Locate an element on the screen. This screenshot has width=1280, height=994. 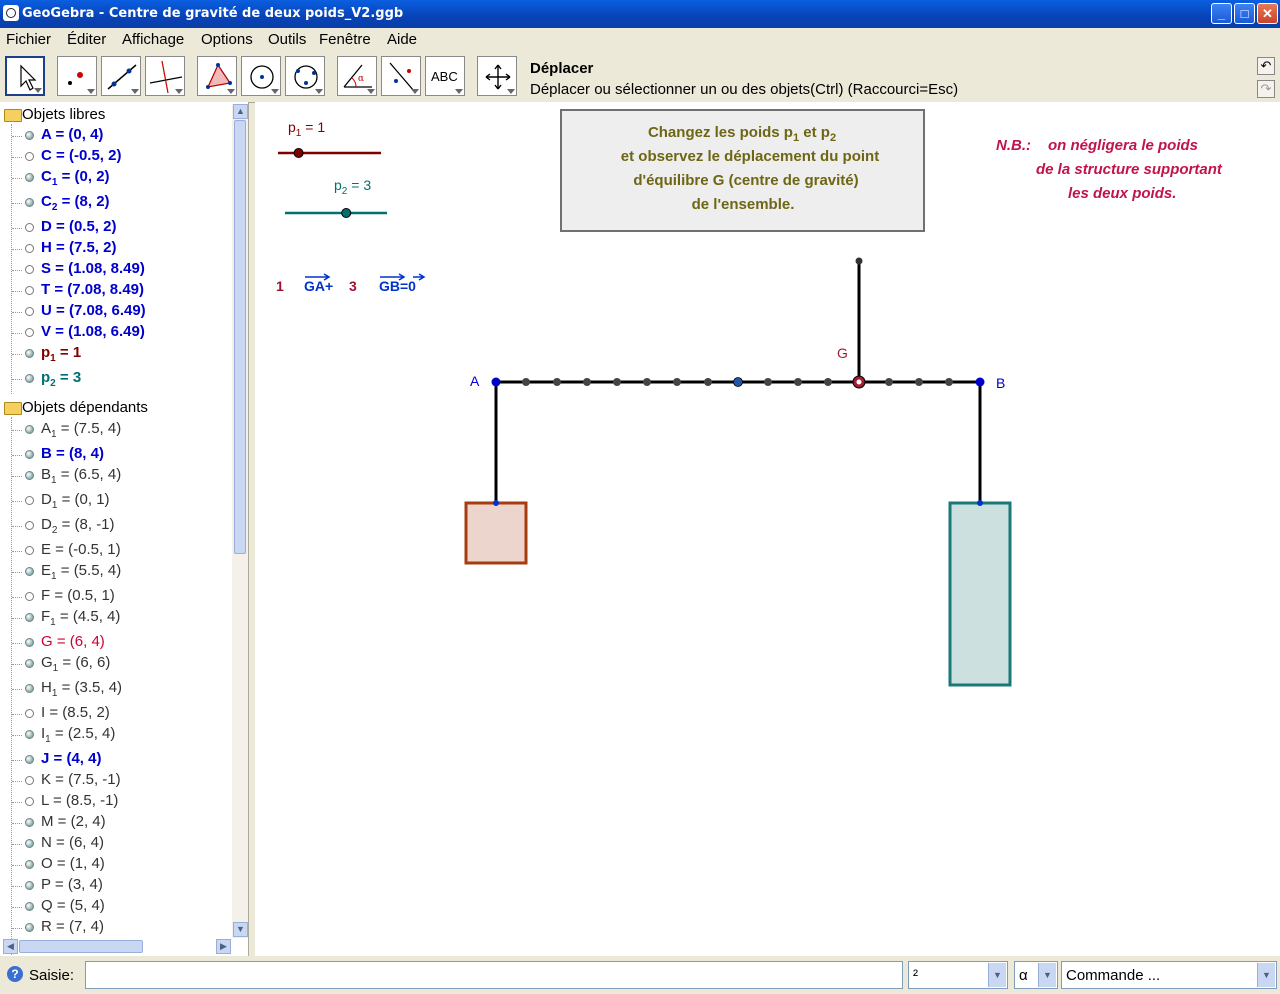
algebra-item: A = (0, 4) is located at coordinates (122, 136).